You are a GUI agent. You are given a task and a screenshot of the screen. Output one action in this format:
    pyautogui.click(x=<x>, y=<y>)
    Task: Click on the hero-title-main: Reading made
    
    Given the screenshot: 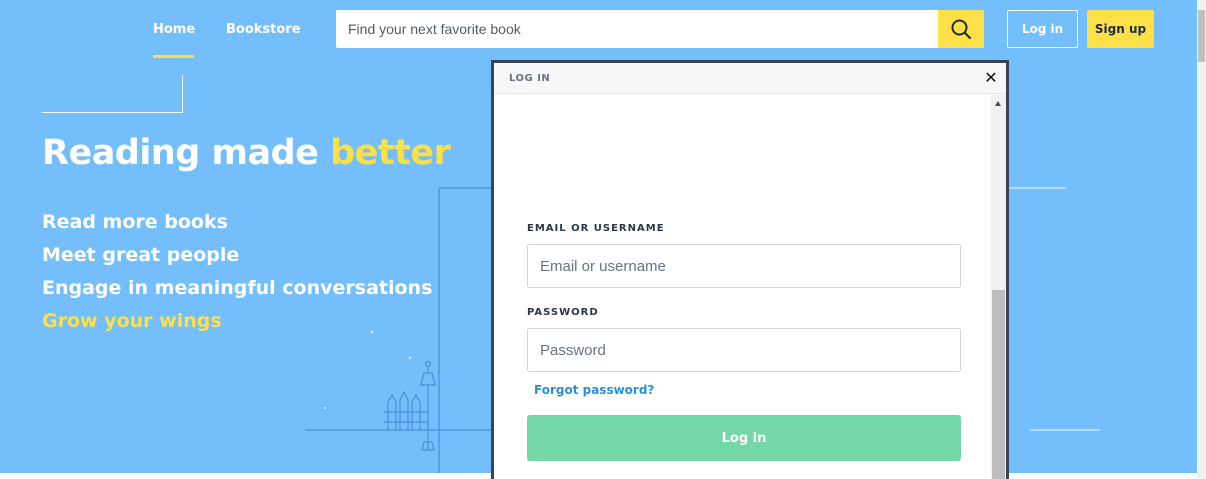 What is the action you would take?
    pyautogui.click(x=186, y=153)
    